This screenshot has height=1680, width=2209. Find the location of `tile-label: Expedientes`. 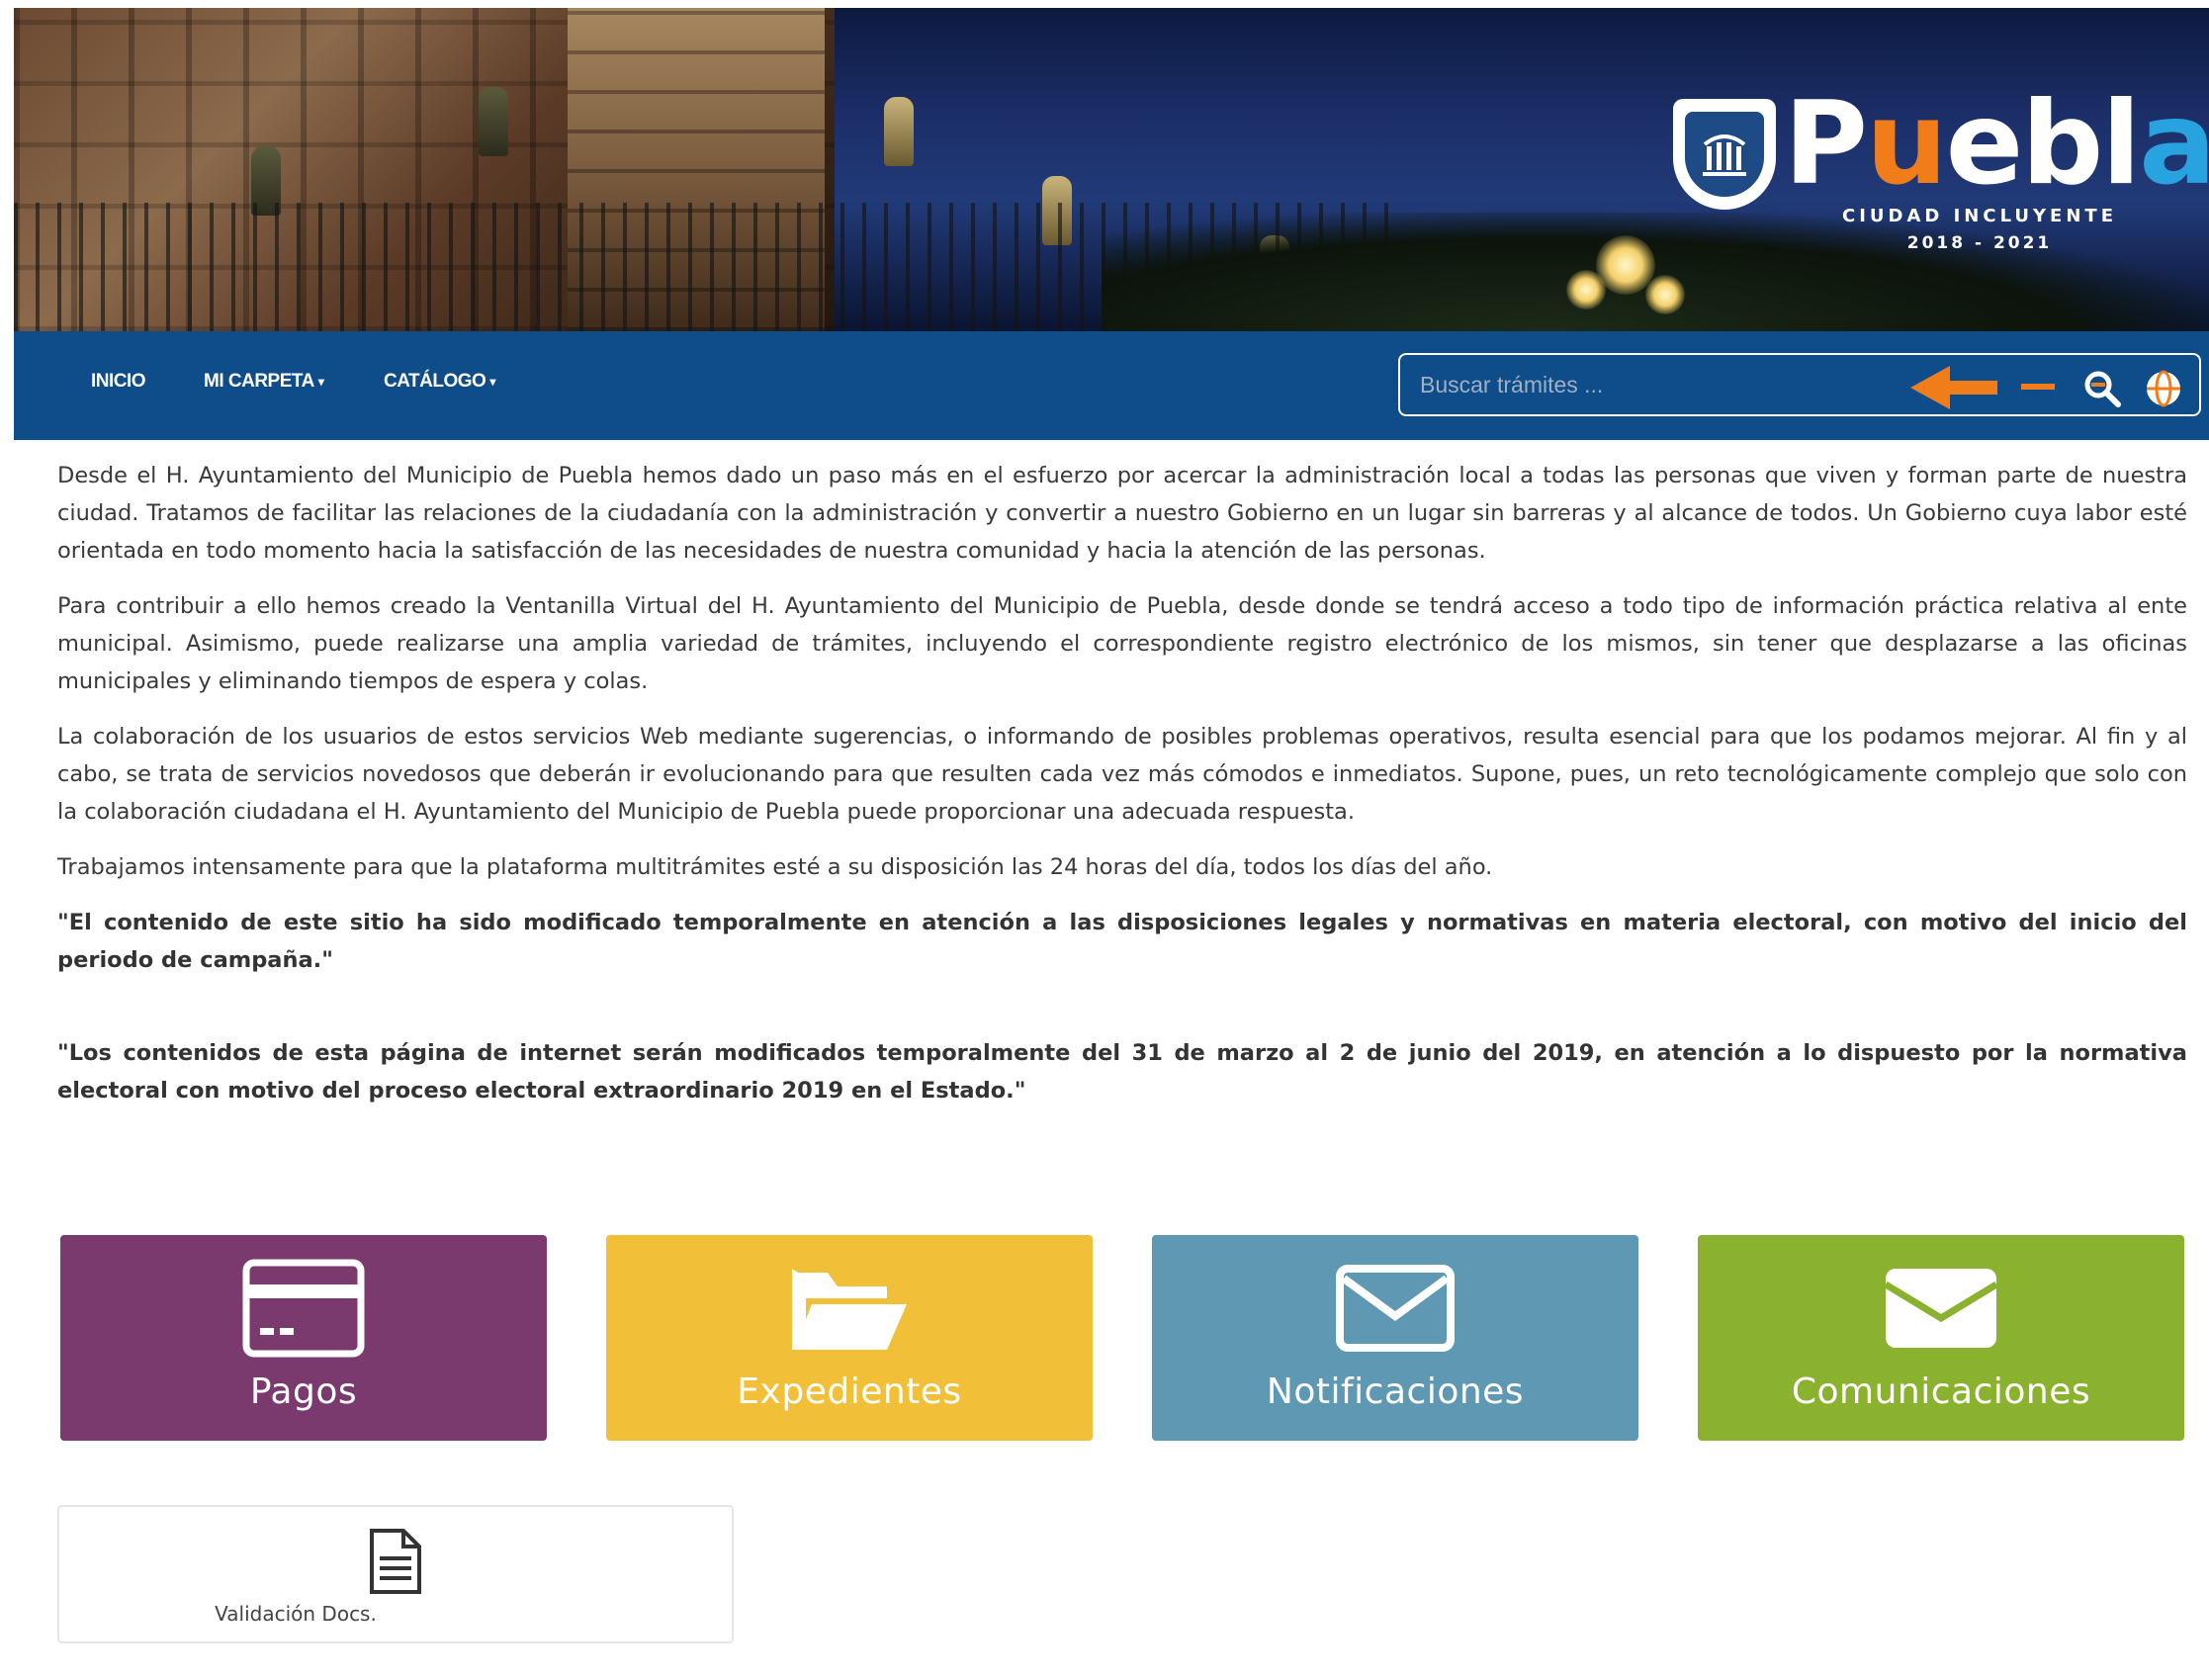

tile-label: Expedientes is located at coordinates (850, 1391).